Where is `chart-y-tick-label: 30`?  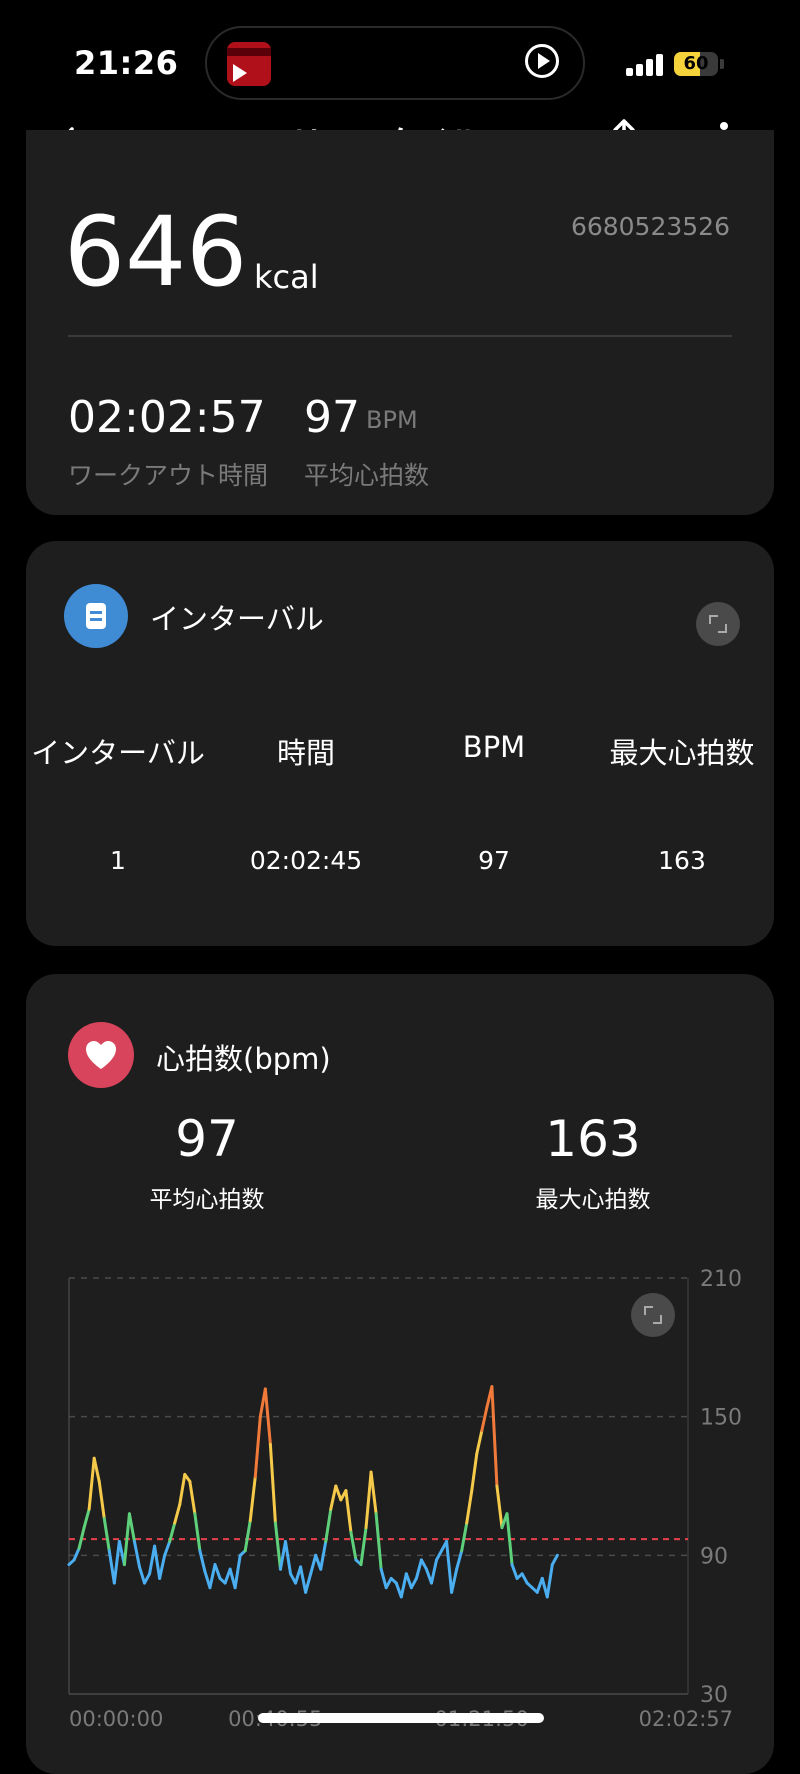
chart-y-tick-label: 30 is located at coordinates (714, 1695).